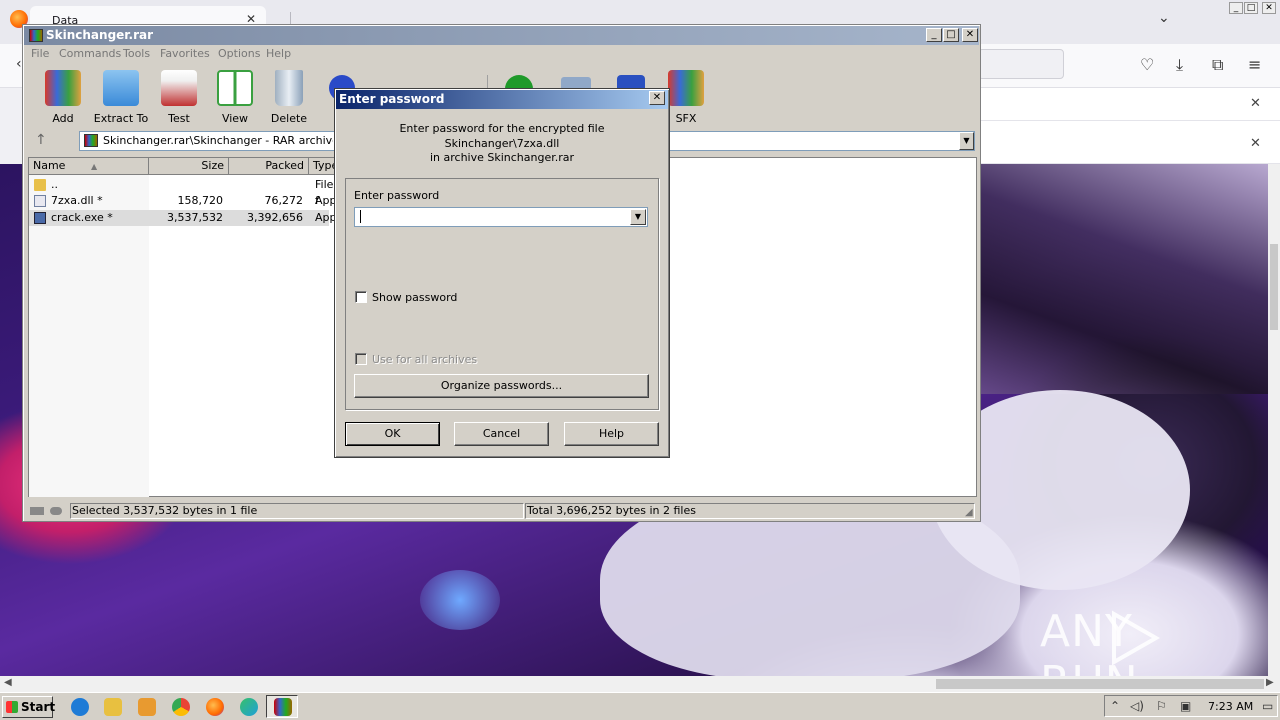 The image size is (1280, 720). Describe the element at coordinates (297, 511) in the screenshot. I see `status-selected: Selected 3,537,532 bytes in 1 file` at that location.